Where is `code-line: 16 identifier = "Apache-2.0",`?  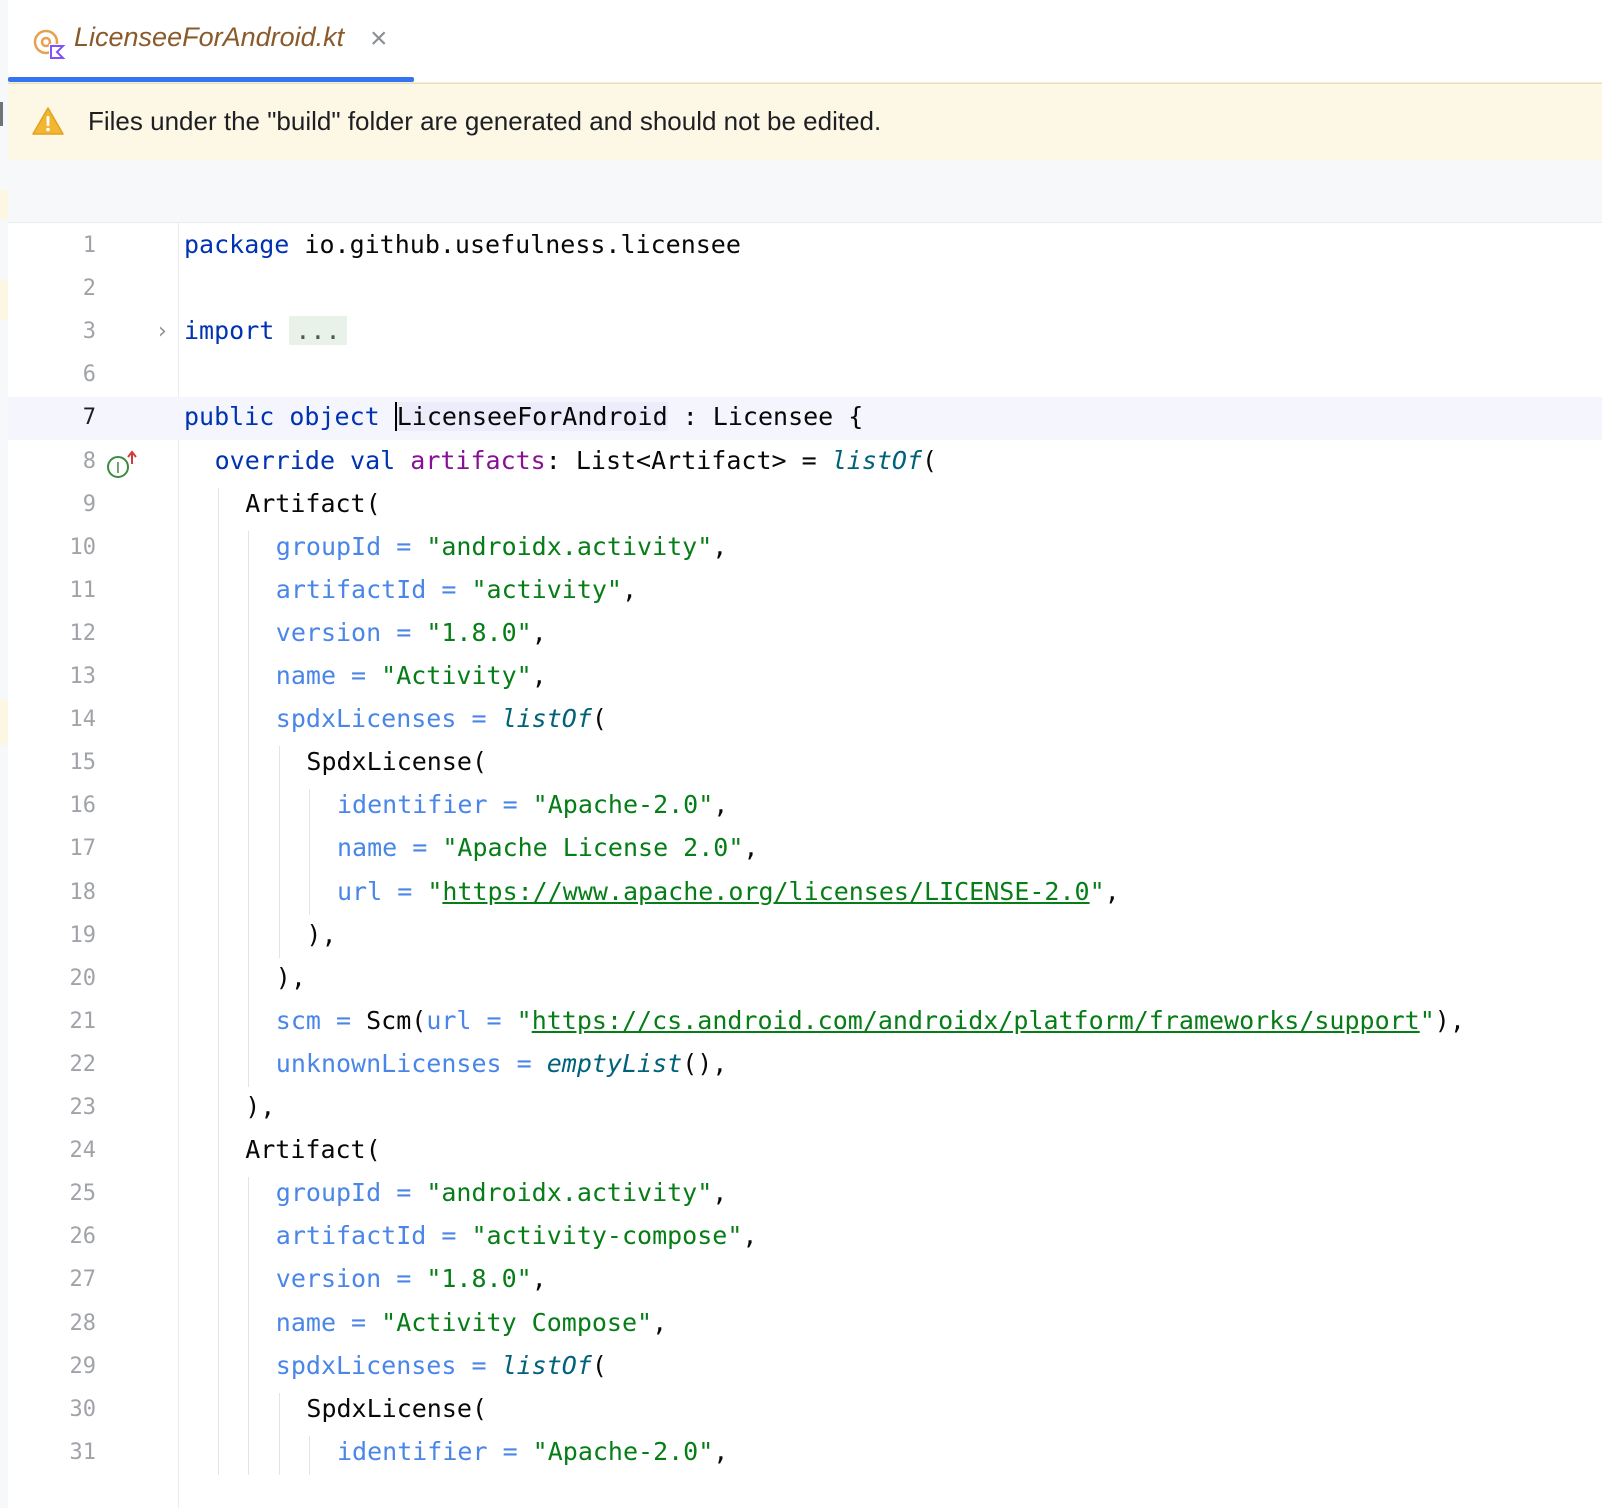 code-line: 16 identifier = "Apache-2.0", is located at coordinates (805, 806).